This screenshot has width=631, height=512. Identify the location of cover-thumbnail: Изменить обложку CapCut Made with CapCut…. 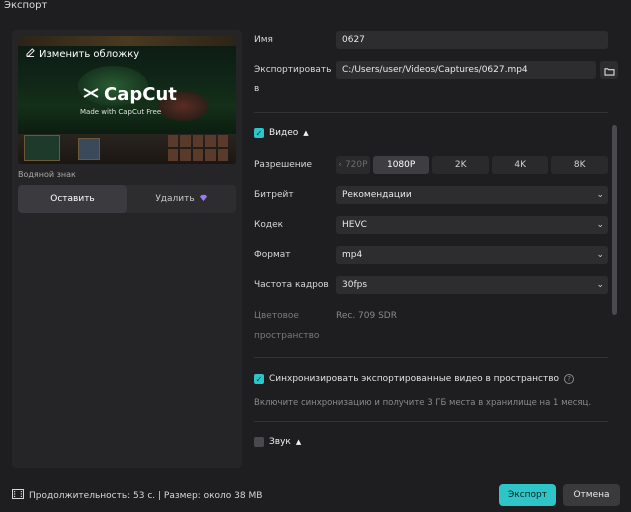
(127, 100).